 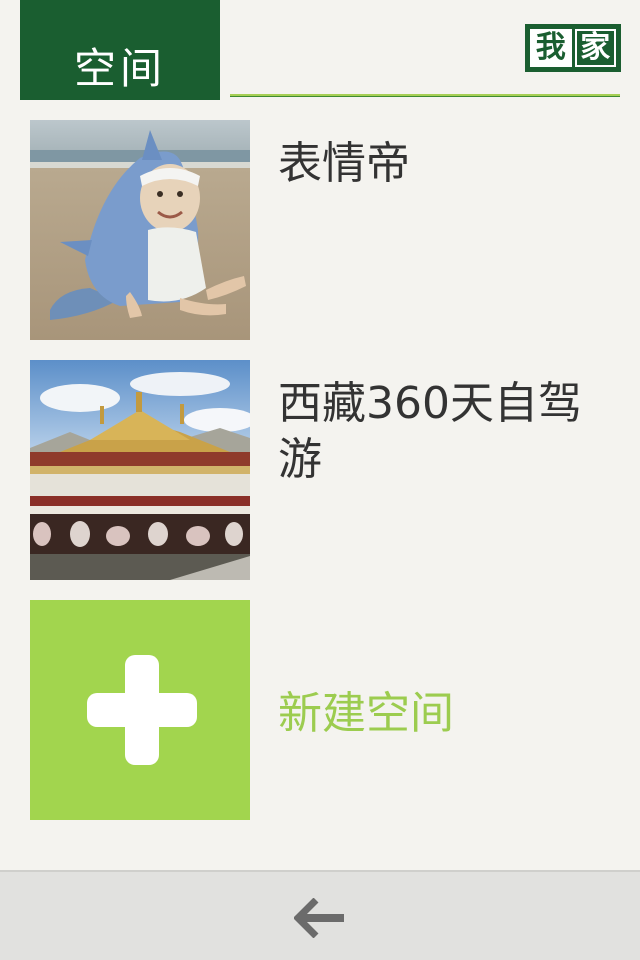 I want to click on space-thumbnail-baby-shark, so click(x=140, y=230).